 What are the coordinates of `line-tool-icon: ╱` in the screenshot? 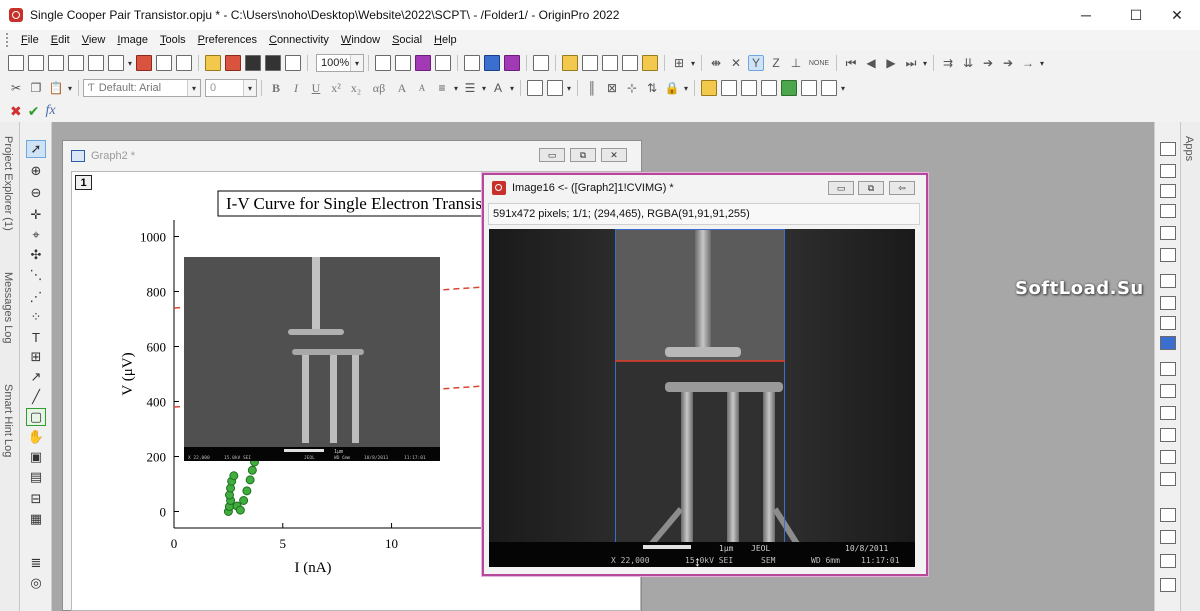 It's located at (36, 397).